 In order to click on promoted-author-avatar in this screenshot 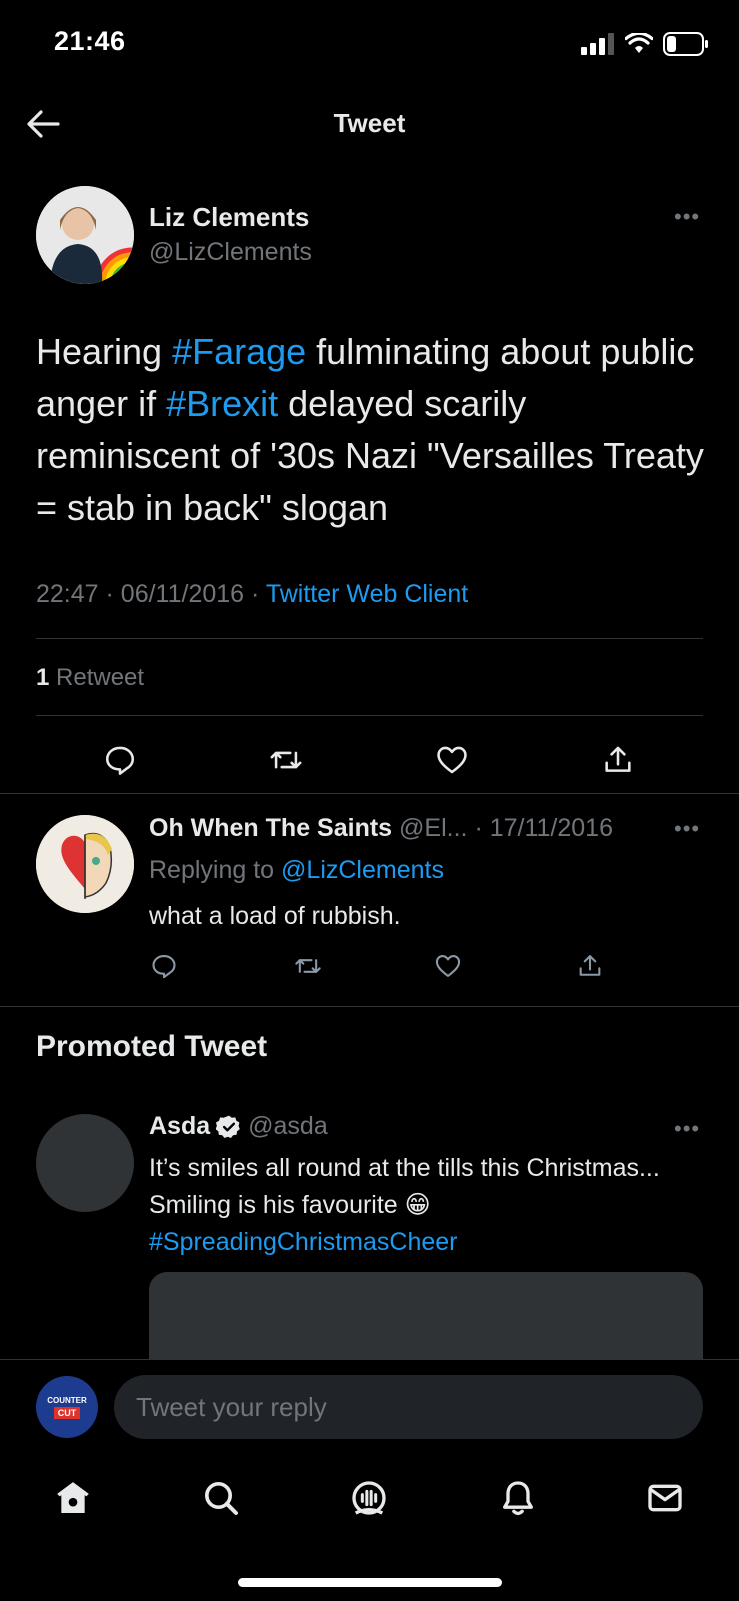, I will do `click(85, 1163)`.